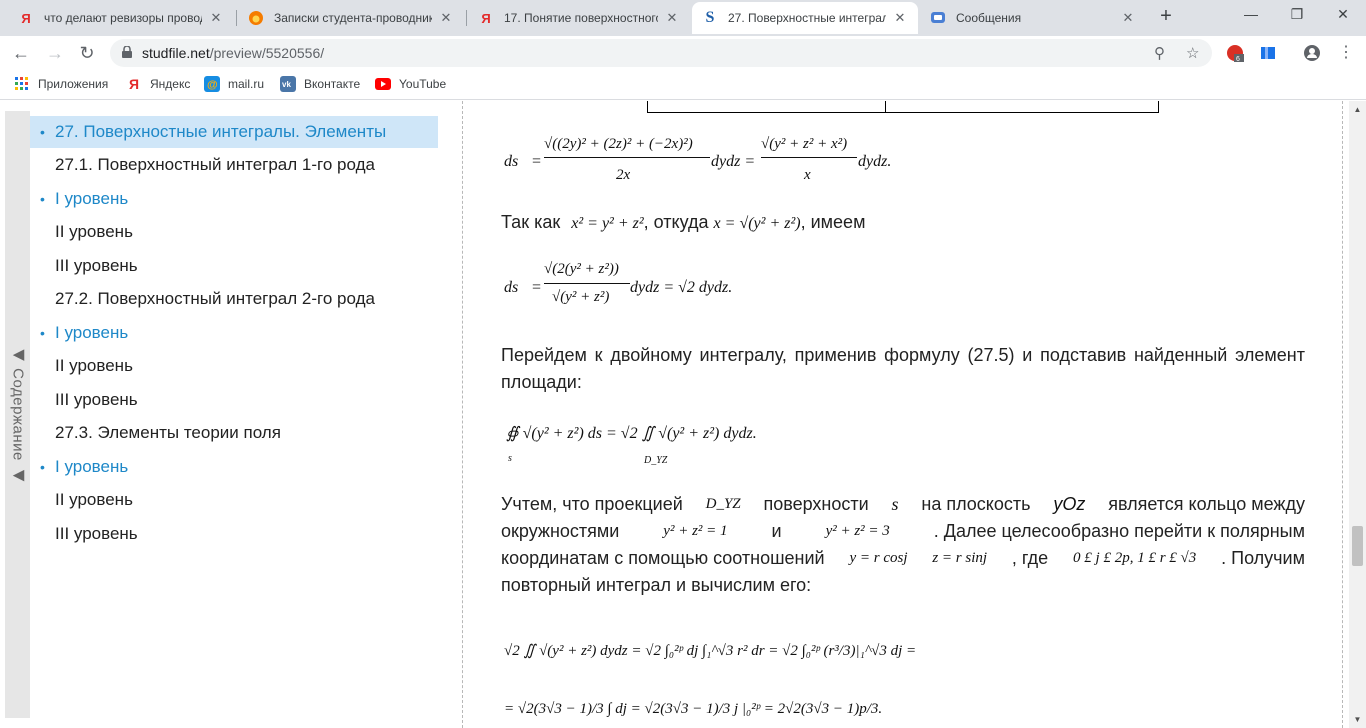 The image size is (1366, 728). Describe the element at coordinates (127, 52) in the screenshot. I see `lock-icon` at that location.